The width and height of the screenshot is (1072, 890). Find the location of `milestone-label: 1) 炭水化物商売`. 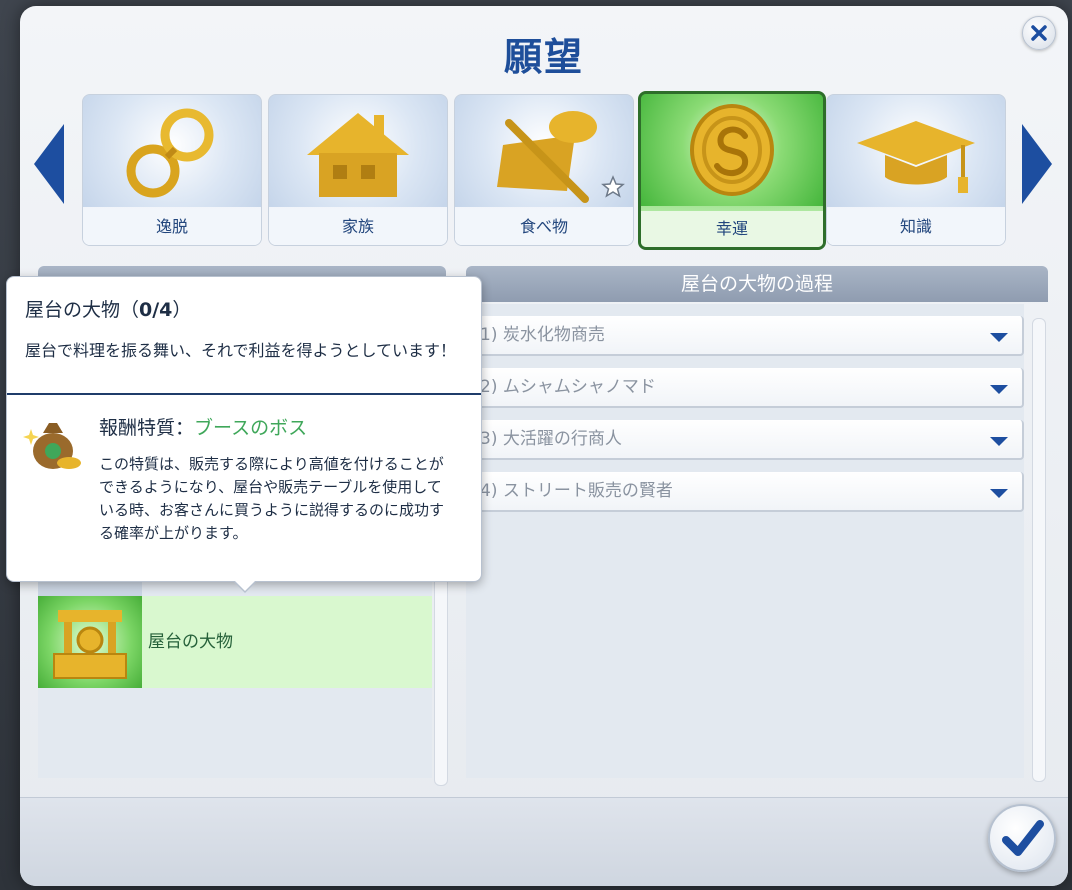

milestone-label: 1) 炭水化物商売 is located at coordinates (542, 335).